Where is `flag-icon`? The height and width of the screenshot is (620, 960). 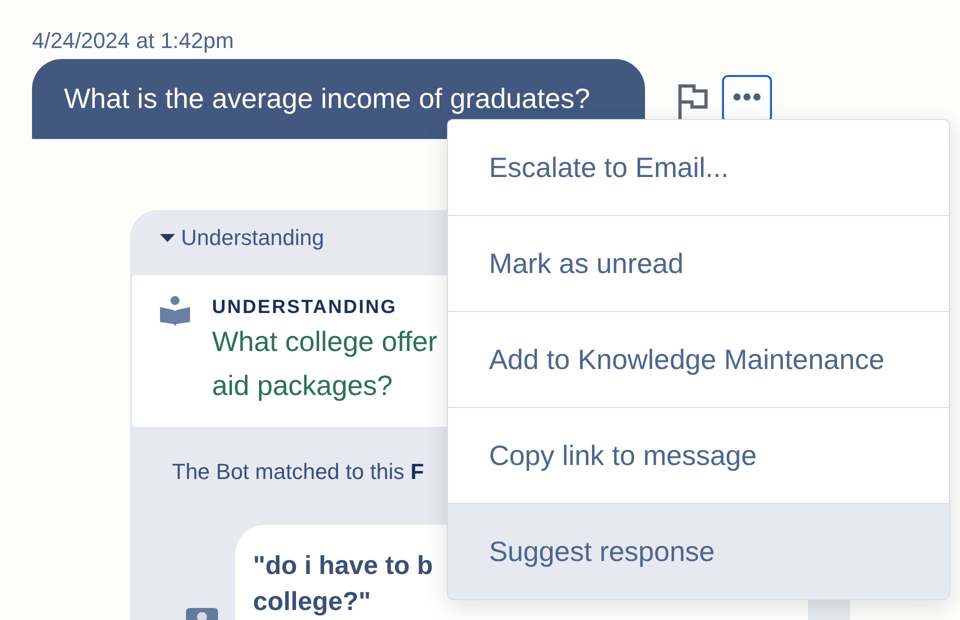 flag-icon is located at coordinates (692, 101).